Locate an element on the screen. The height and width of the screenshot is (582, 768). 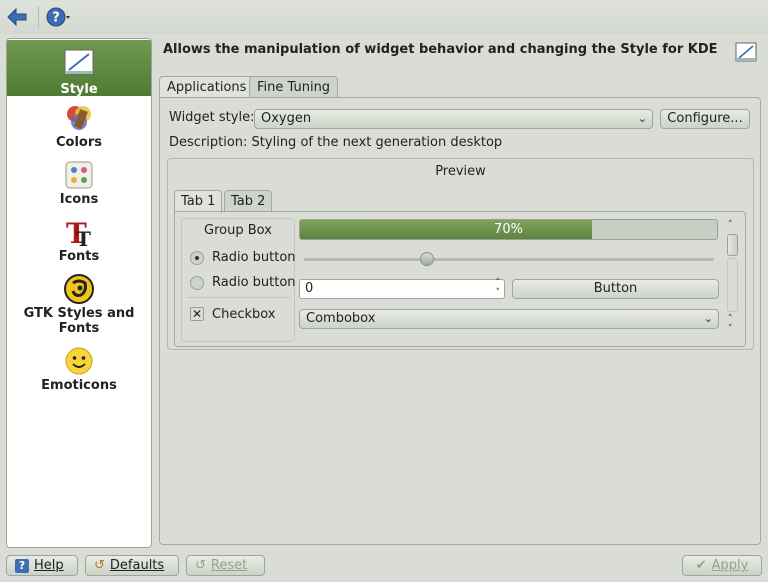
toolbar-separator is located at coordinates (38, 17).